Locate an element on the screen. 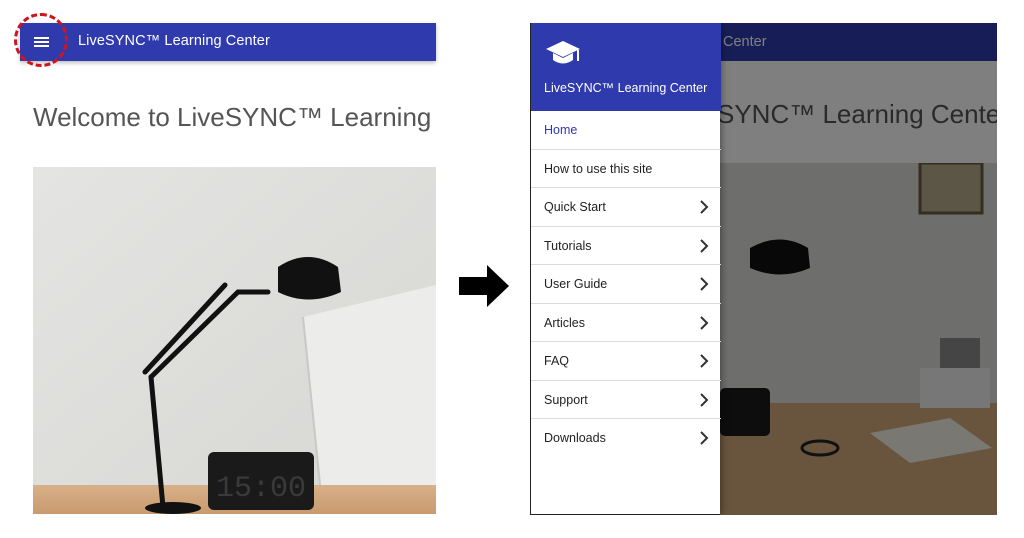 Image resolution: width=1024 pixels, height=538 pixels. drawer-item-label: Quick Start is located at coordinates (575, 207).